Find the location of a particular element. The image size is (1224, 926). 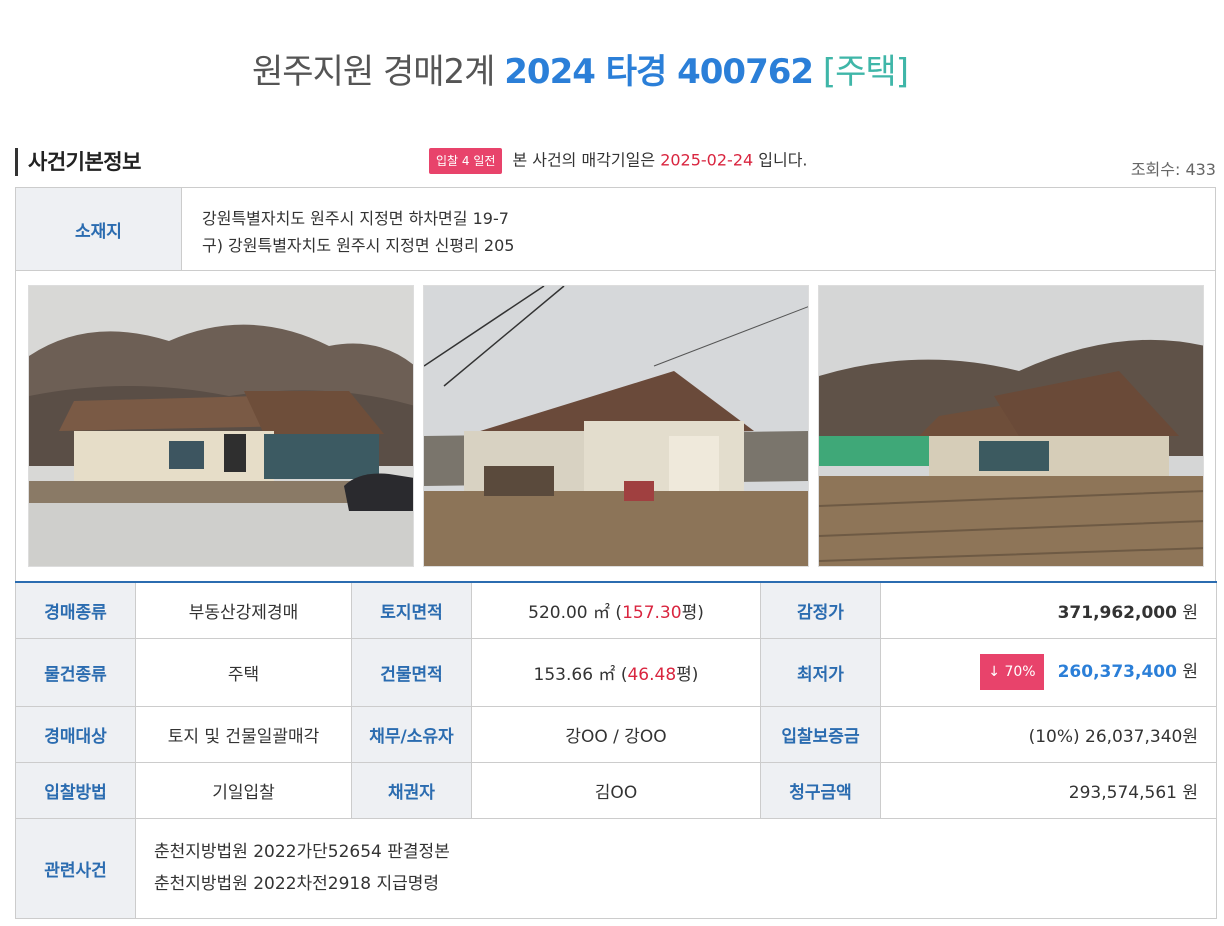

table-row: 입찰방법 기일입찰 채권자 김OO 청구금액 293,574,561 원 is located at coordinates (616, 790).